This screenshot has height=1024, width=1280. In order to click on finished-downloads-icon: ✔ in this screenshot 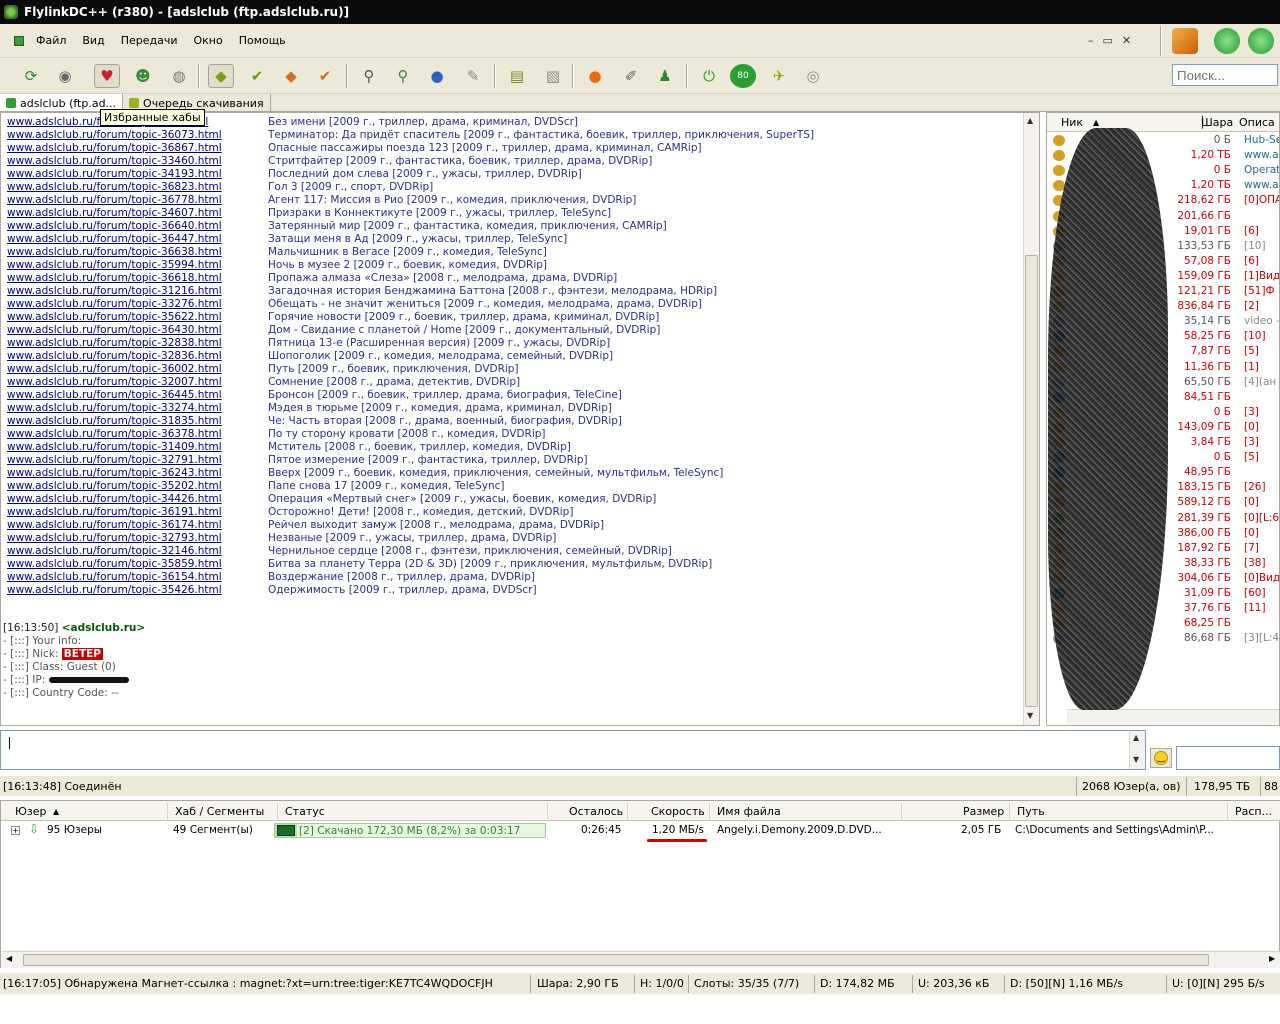, I will do `click(257, 76)`.